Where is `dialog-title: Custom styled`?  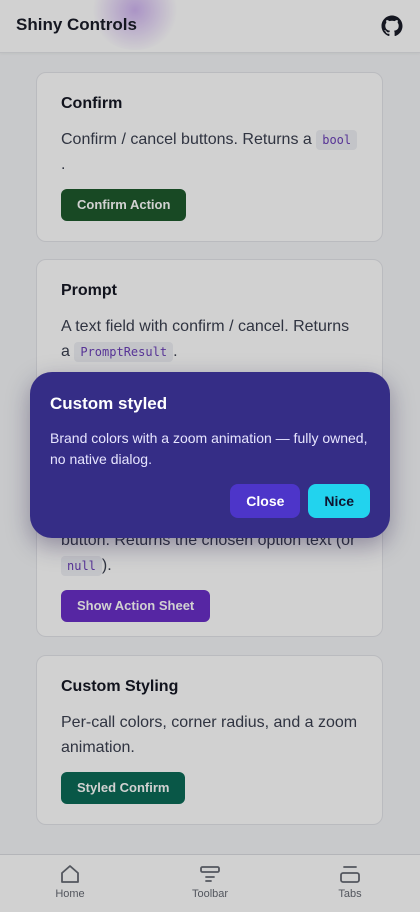
dialog-title: Custom styled is located at coordinates (109, 403).